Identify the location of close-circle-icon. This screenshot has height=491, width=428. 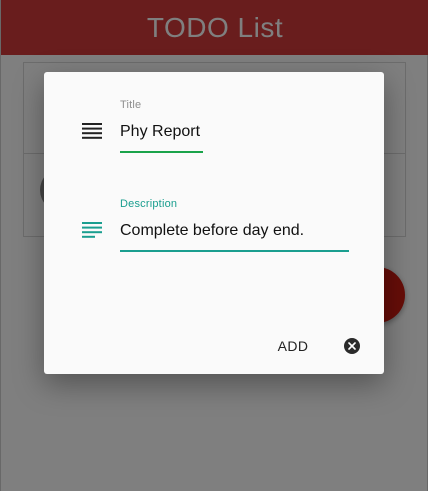
(352, 346).